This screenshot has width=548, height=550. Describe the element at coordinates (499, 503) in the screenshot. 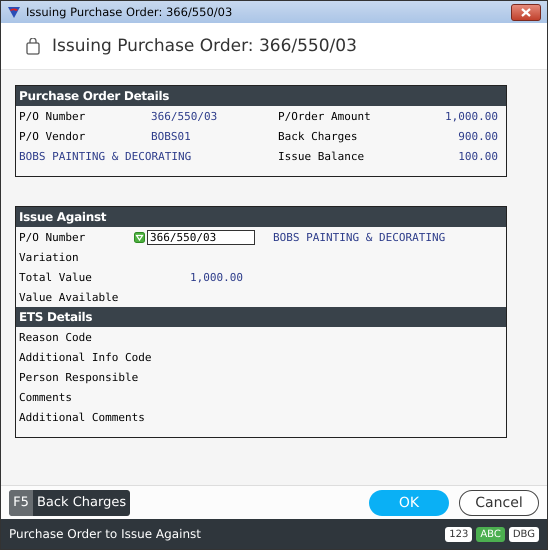

I see `cancel-button: Cancel` at that location.